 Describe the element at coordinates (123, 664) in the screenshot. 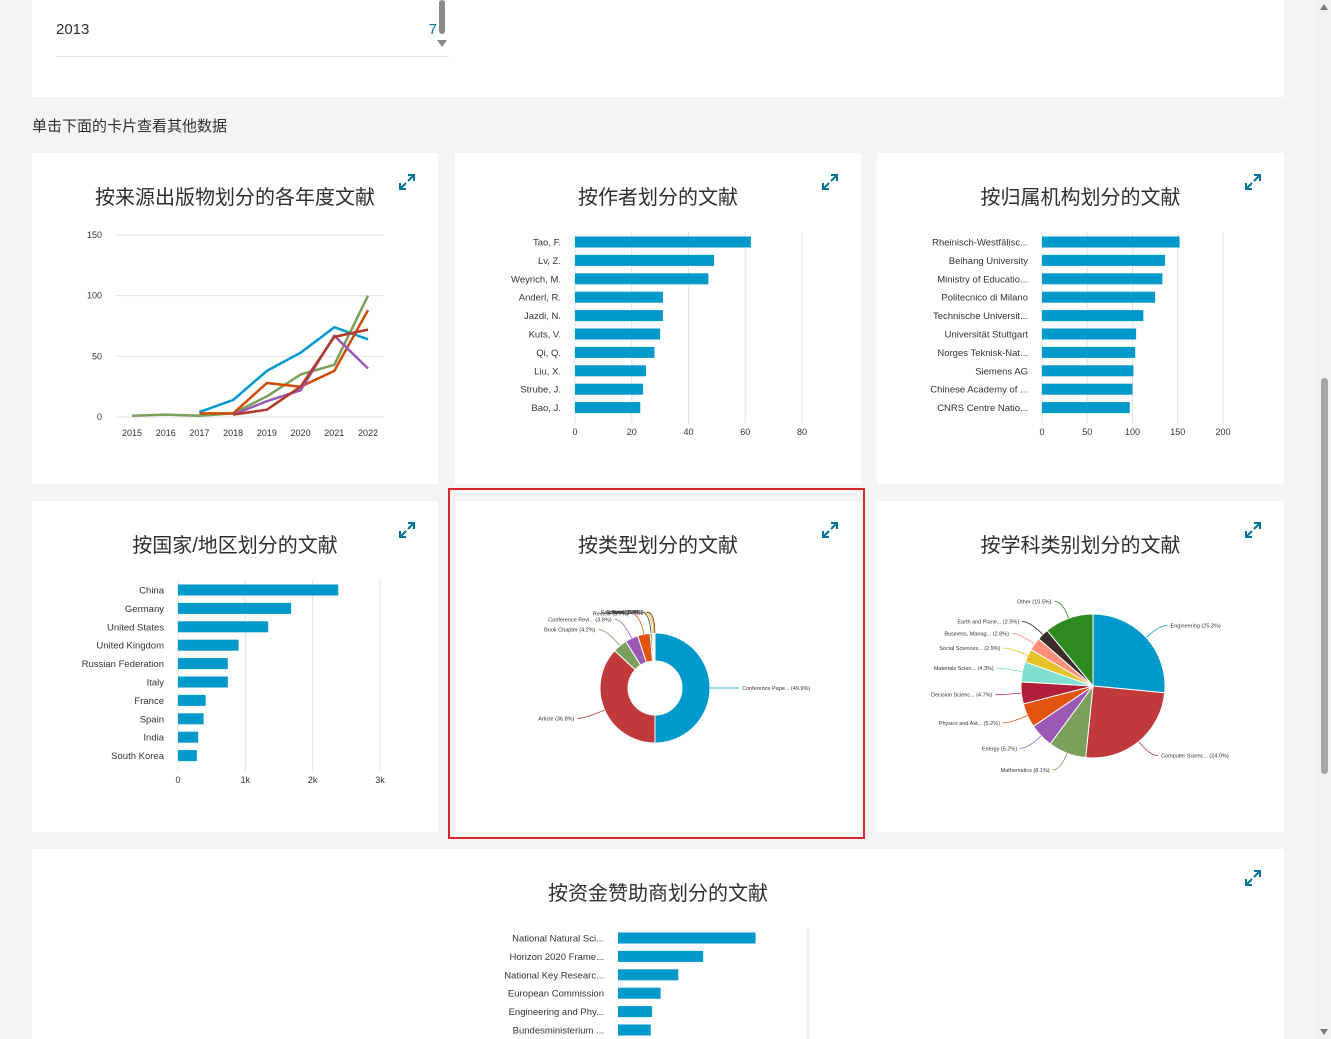

I see `category-label: Russian Federation` at that location.